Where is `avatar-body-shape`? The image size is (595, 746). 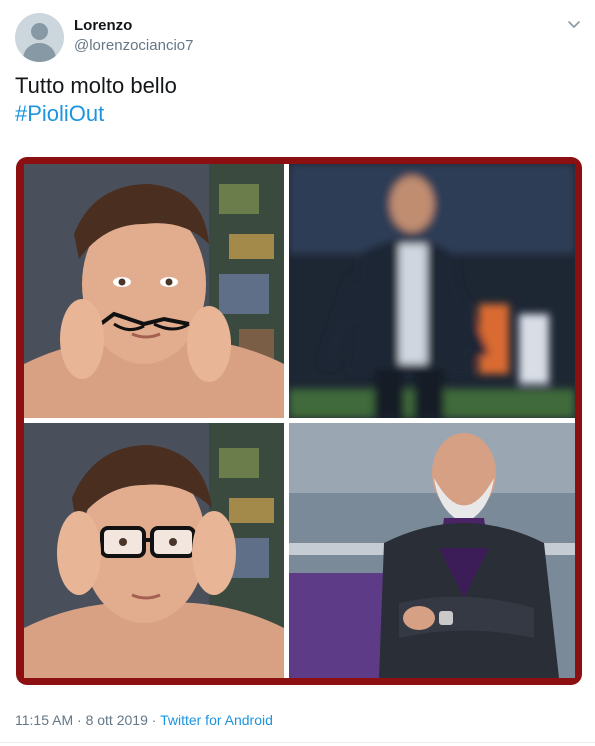
avatar-body-shape is located at coordinates (39, 52).